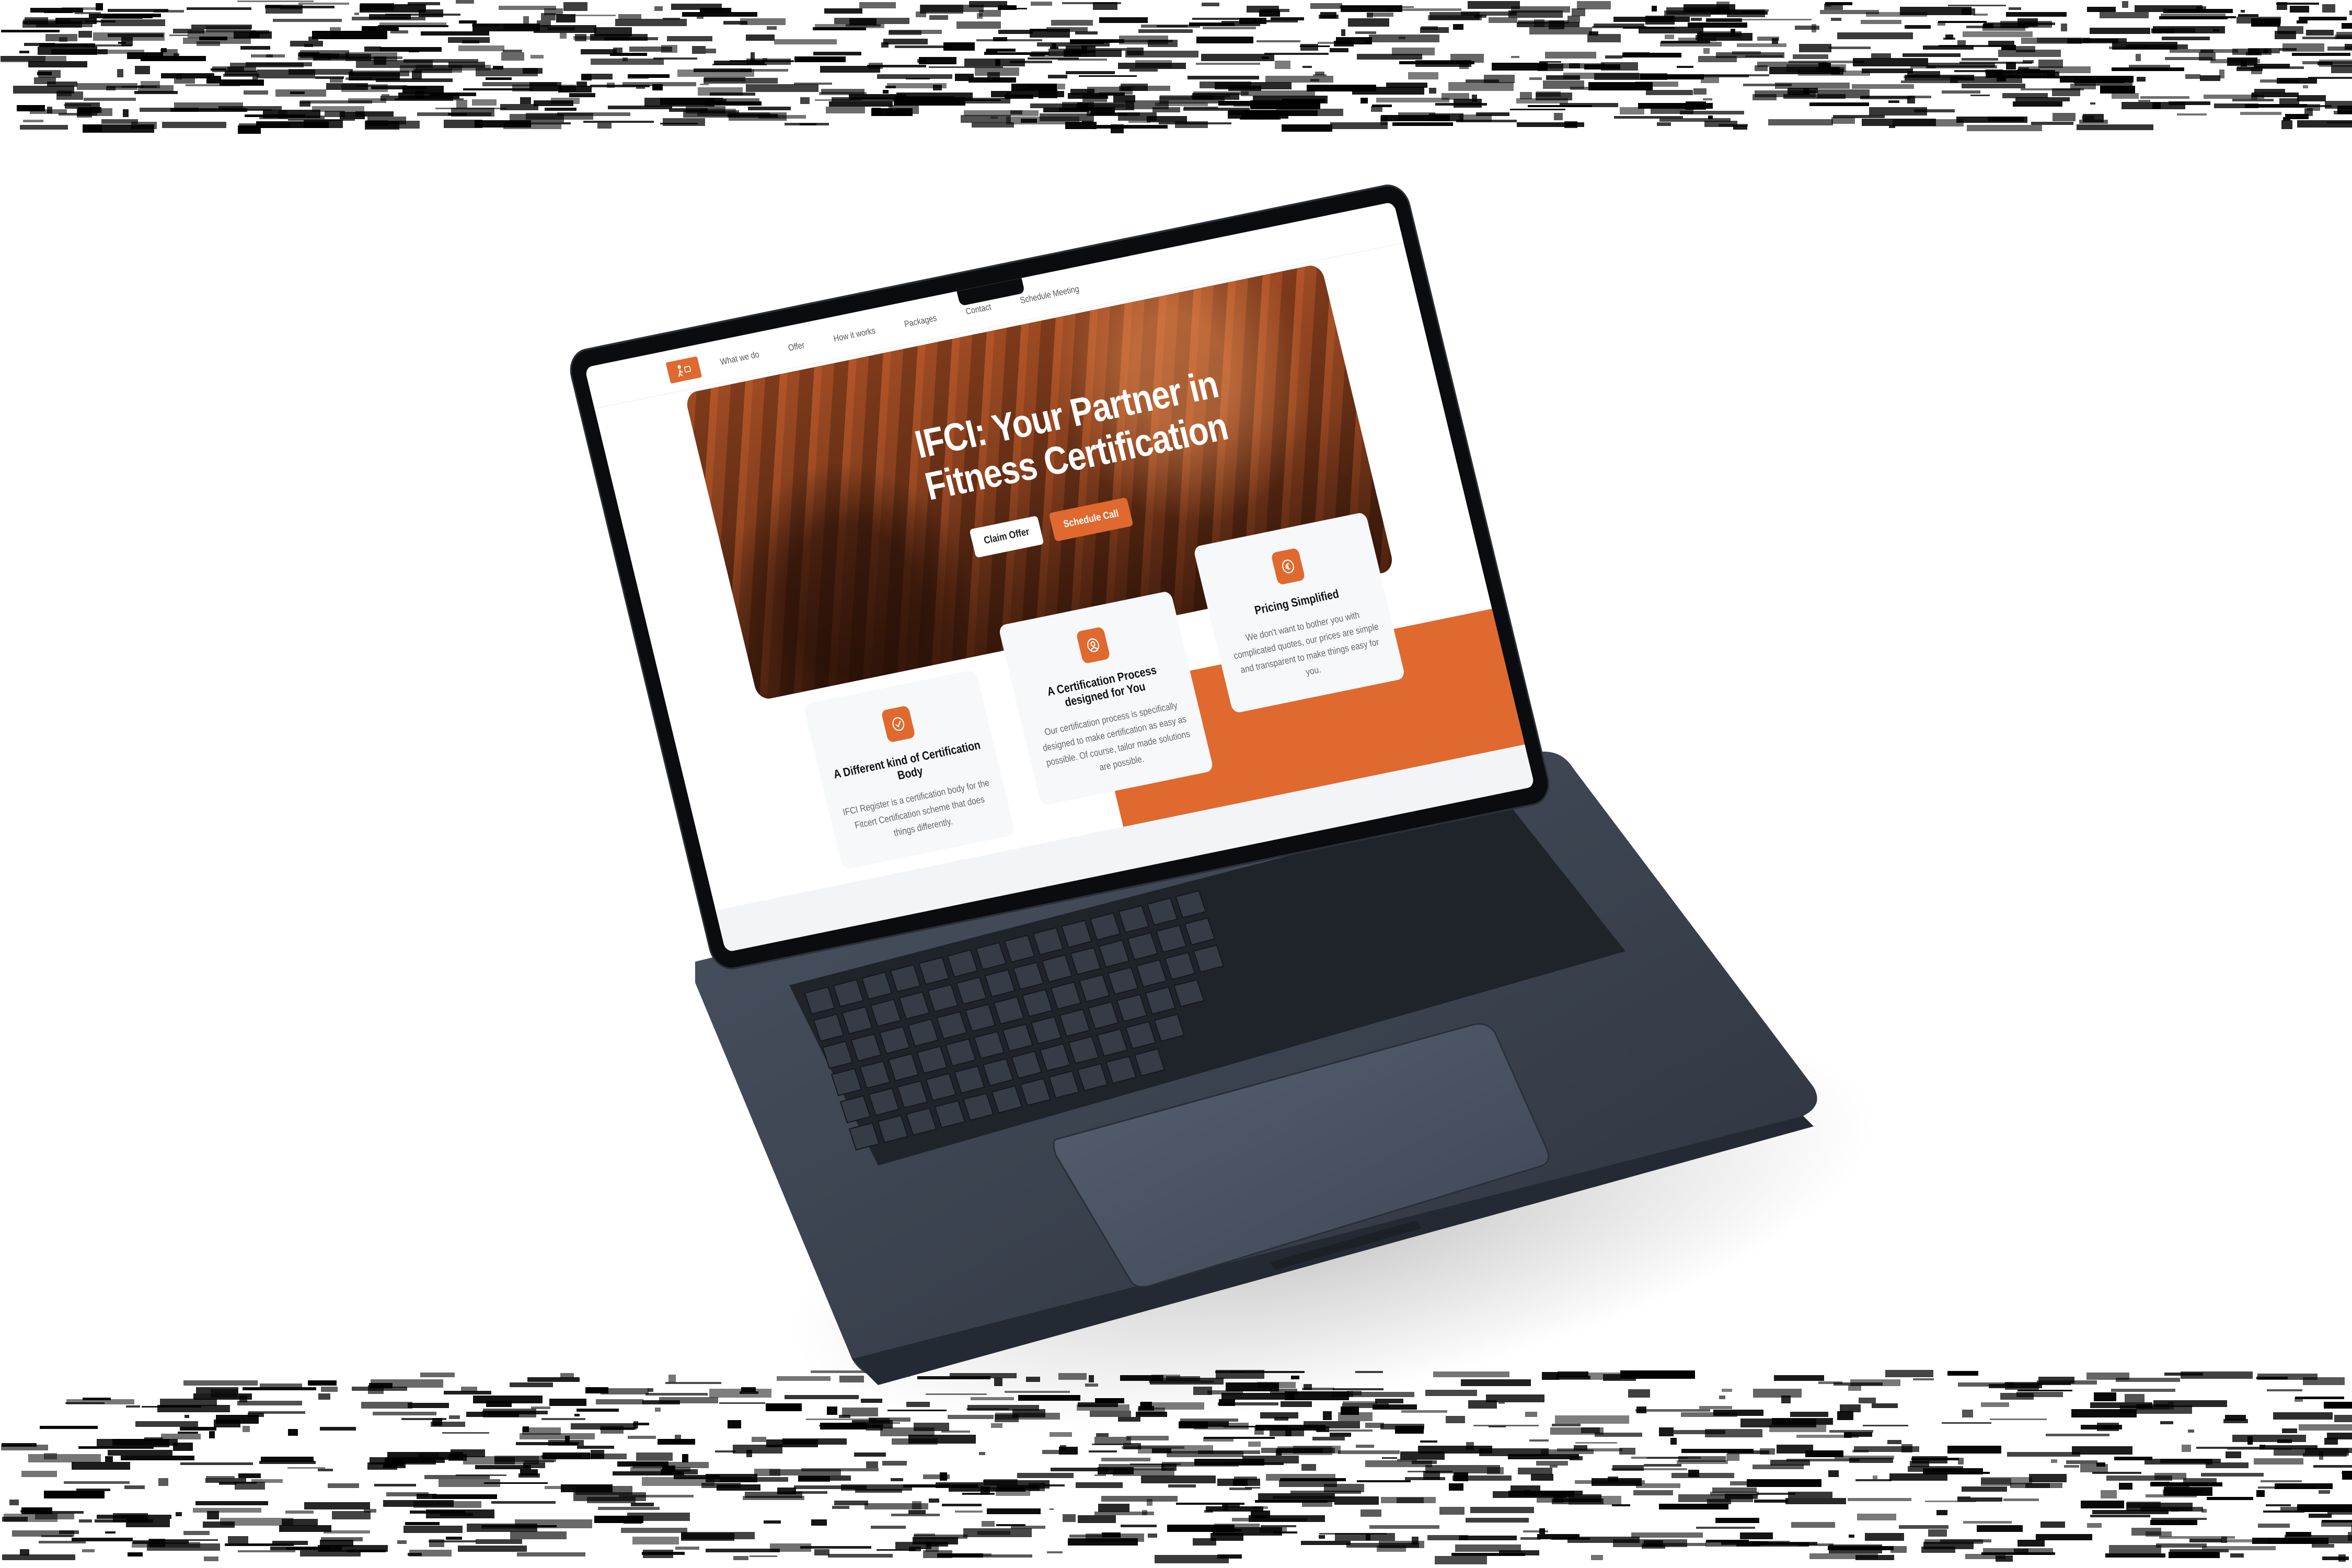 The image size is (2352, 1568). I want to click on euro-circle-icon, so click(1288, 566).